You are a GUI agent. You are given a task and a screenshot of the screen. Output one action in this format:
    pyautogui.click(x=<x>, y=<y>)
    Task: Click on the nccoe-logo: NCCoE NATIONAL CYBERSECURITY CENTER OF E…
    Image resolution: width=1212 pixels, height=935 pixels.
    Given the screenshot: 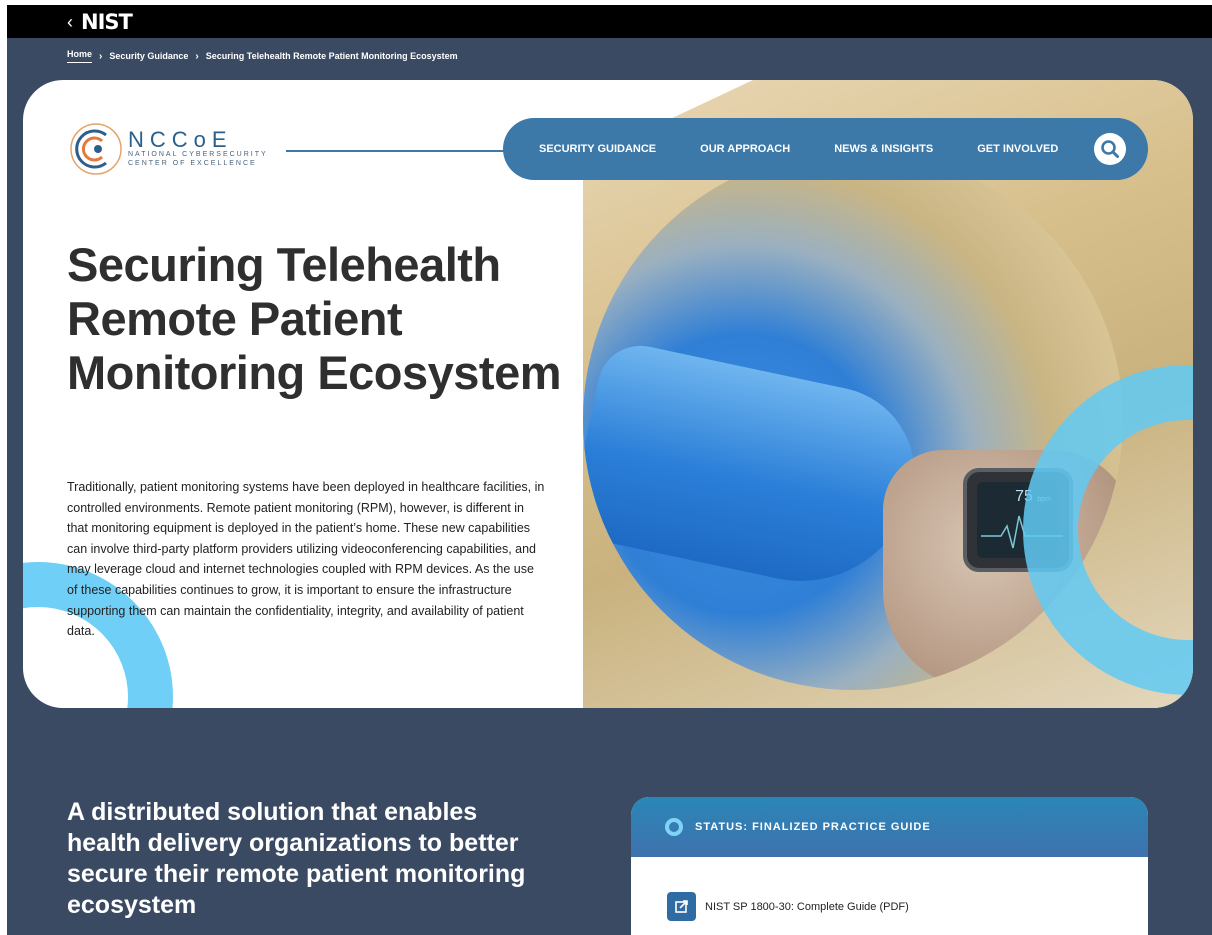 What is the action you would take?
    pyautogui.click(x=168, y=149)
    